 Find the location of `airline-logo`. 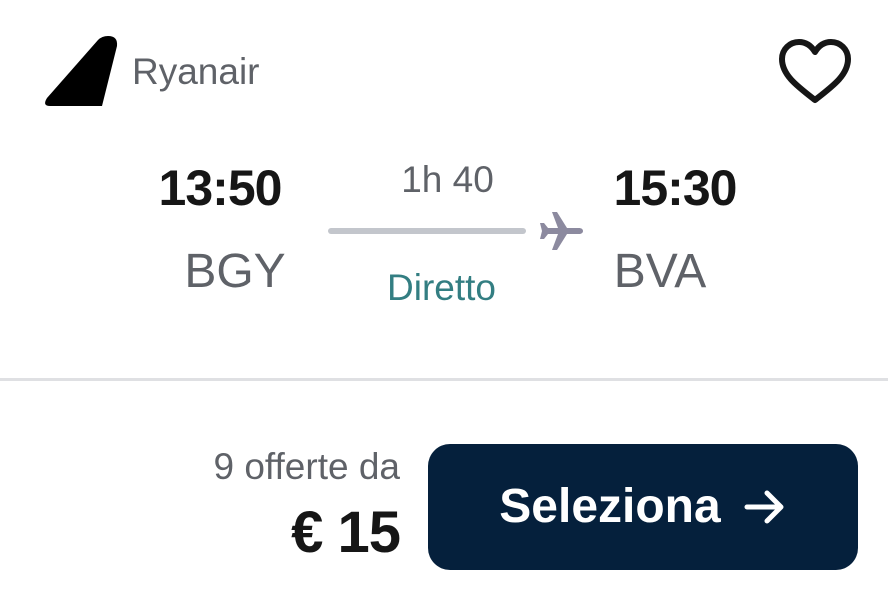

airline-logo is located at coordinates (81, 72).